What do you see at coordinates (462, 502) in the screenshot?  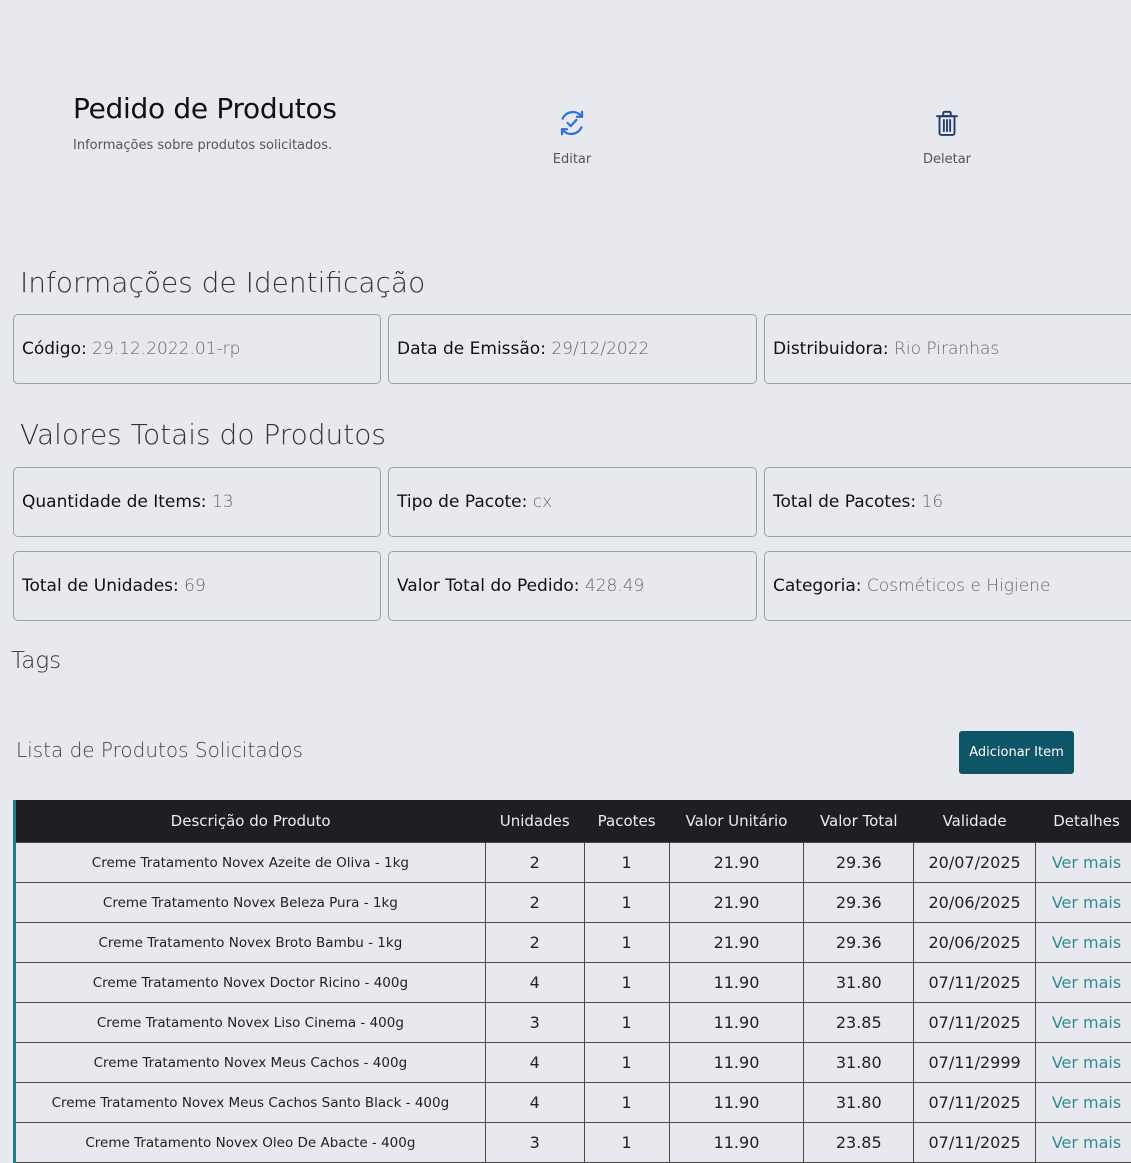 I see `package-type-label: Tipo de Pacote:` at bounding box center [462, 502].